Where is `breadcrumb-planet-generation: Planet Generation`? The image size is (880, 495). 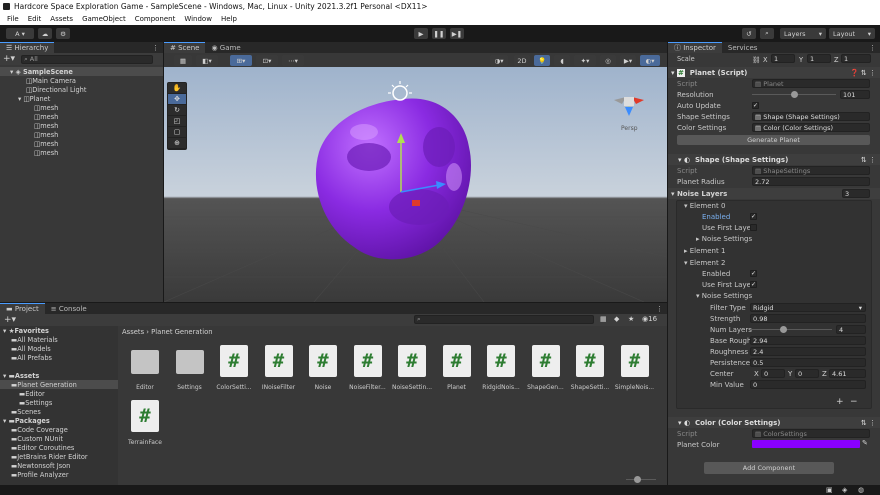 breadcrumb-planet-generation: Planet Generation is located at coordinates (181, 332).